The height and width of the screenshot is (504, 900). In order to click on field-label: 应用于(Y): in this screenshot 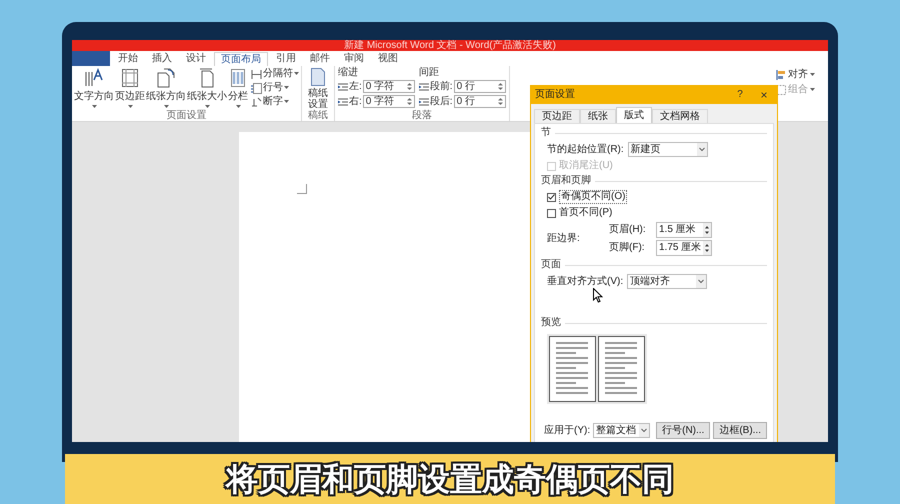, I will do `click(567, 430)`.